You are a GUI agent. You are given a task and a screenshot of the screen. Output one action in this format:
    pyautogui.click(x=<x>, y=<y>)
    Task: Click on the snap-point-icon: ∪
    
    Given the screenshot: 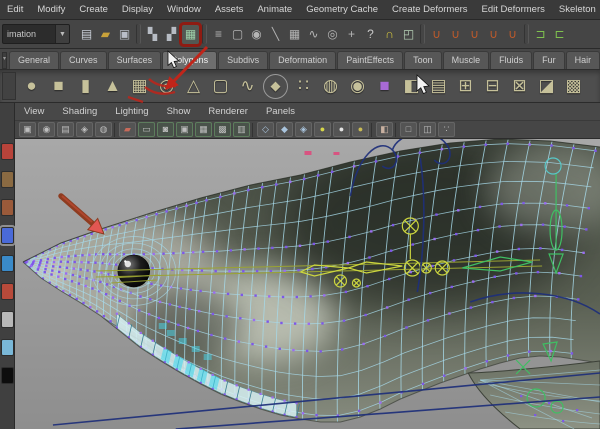 What is the action you would take?
    pyautogui.click(x=474, y=34)
    